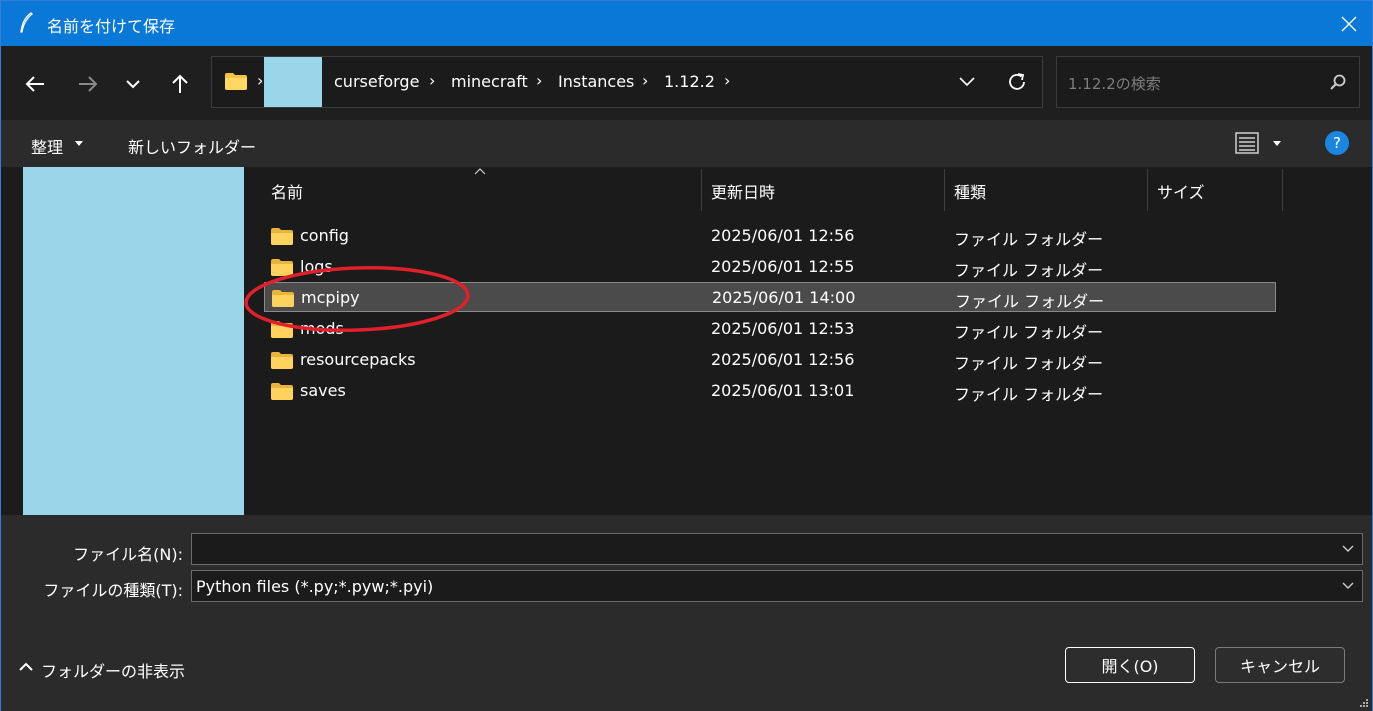 This screenshot has width=1373, height=711. I want to click on open-button: 開く(O), so click(1130, 665).